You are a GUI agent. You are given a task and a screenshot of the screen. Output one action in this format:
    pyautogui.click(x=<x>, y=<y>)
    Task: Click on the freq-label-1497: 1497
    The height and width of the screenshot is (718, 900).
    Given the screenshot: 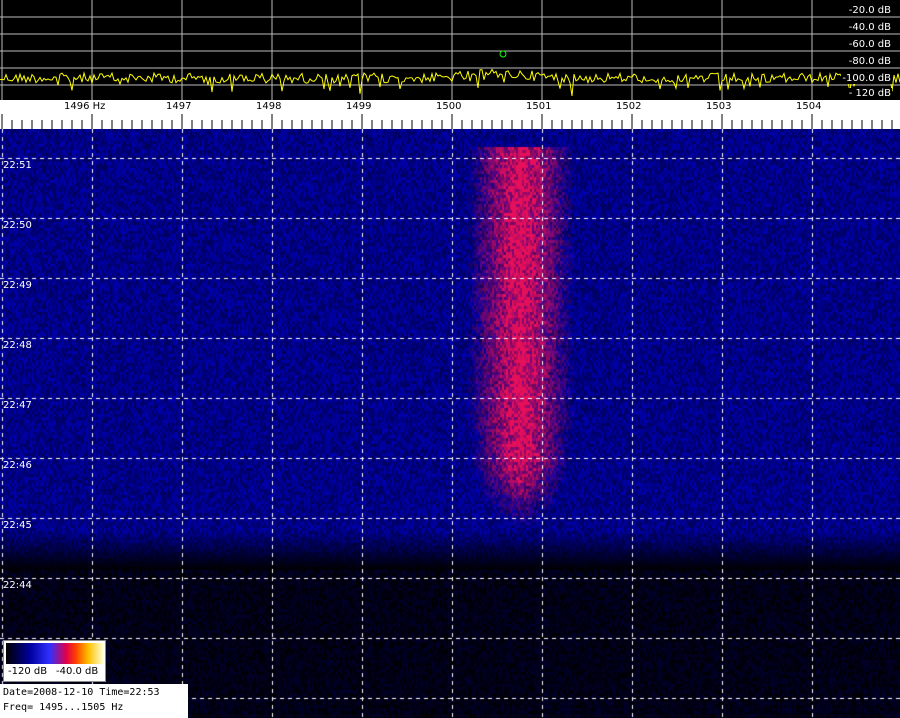 What is the action you would take?
    pyautogui.click(x=179, y=106)
    